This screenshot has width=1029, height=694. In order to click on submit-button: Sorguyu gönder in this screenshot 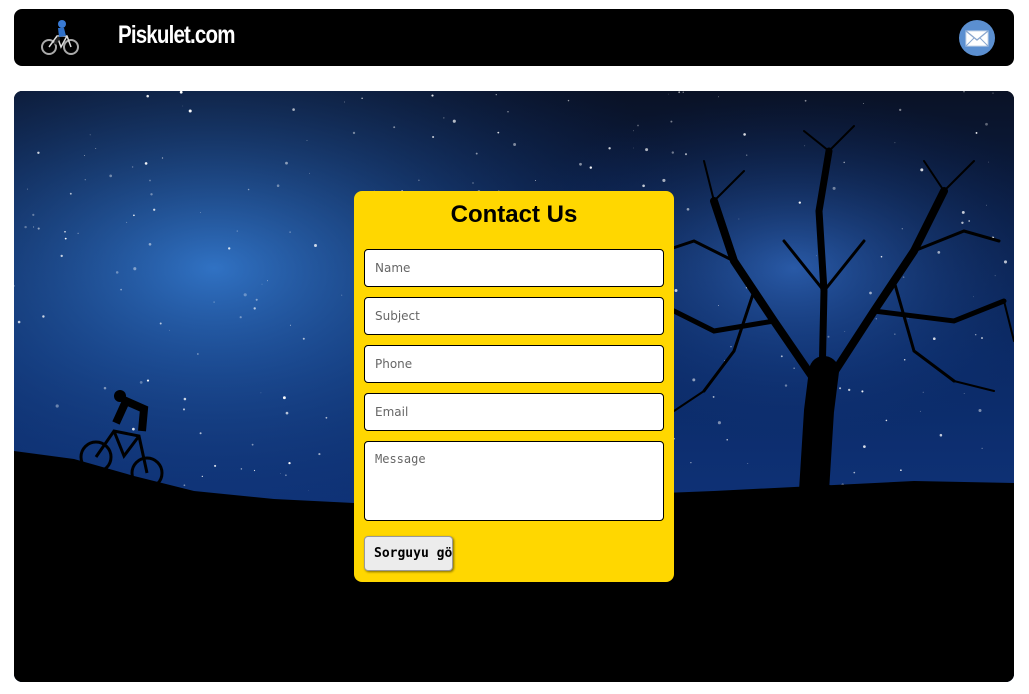, I will do `click(408, 553)`.